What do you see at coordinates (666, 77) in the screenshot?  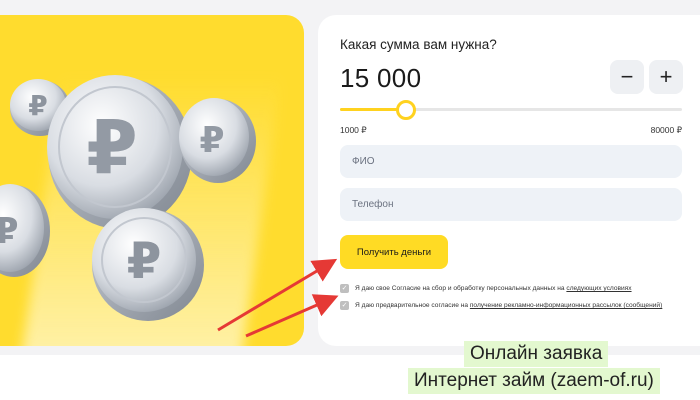 I see `increase-amount-button: +` at bounding box center [666, 77].